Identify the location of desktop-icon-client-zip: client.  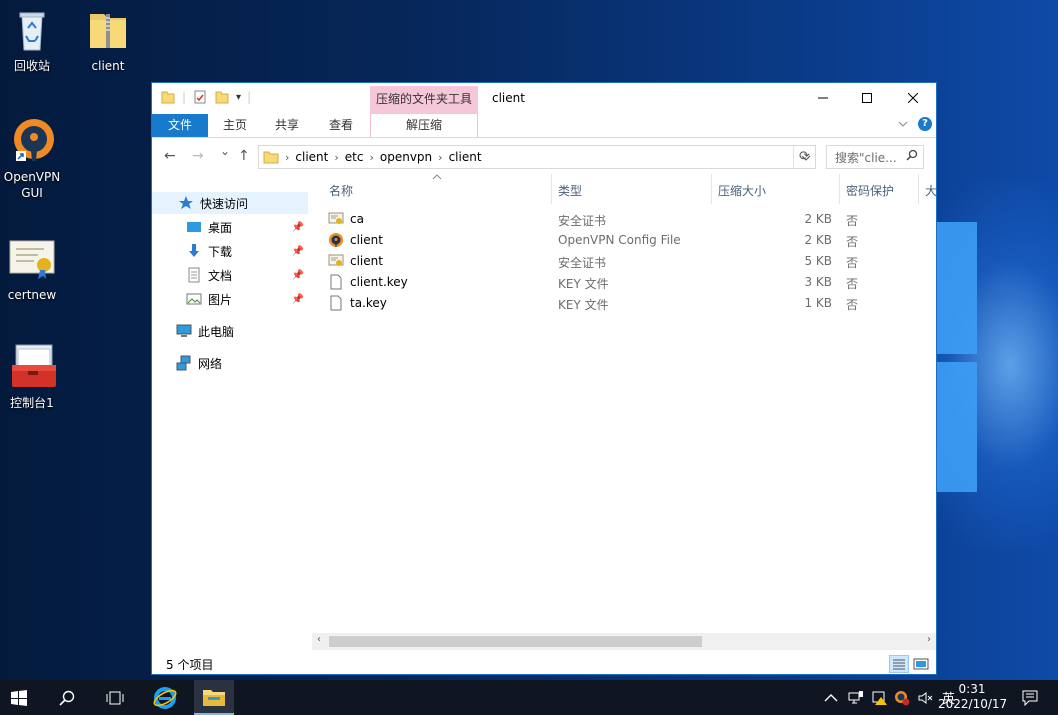
(108, 40).